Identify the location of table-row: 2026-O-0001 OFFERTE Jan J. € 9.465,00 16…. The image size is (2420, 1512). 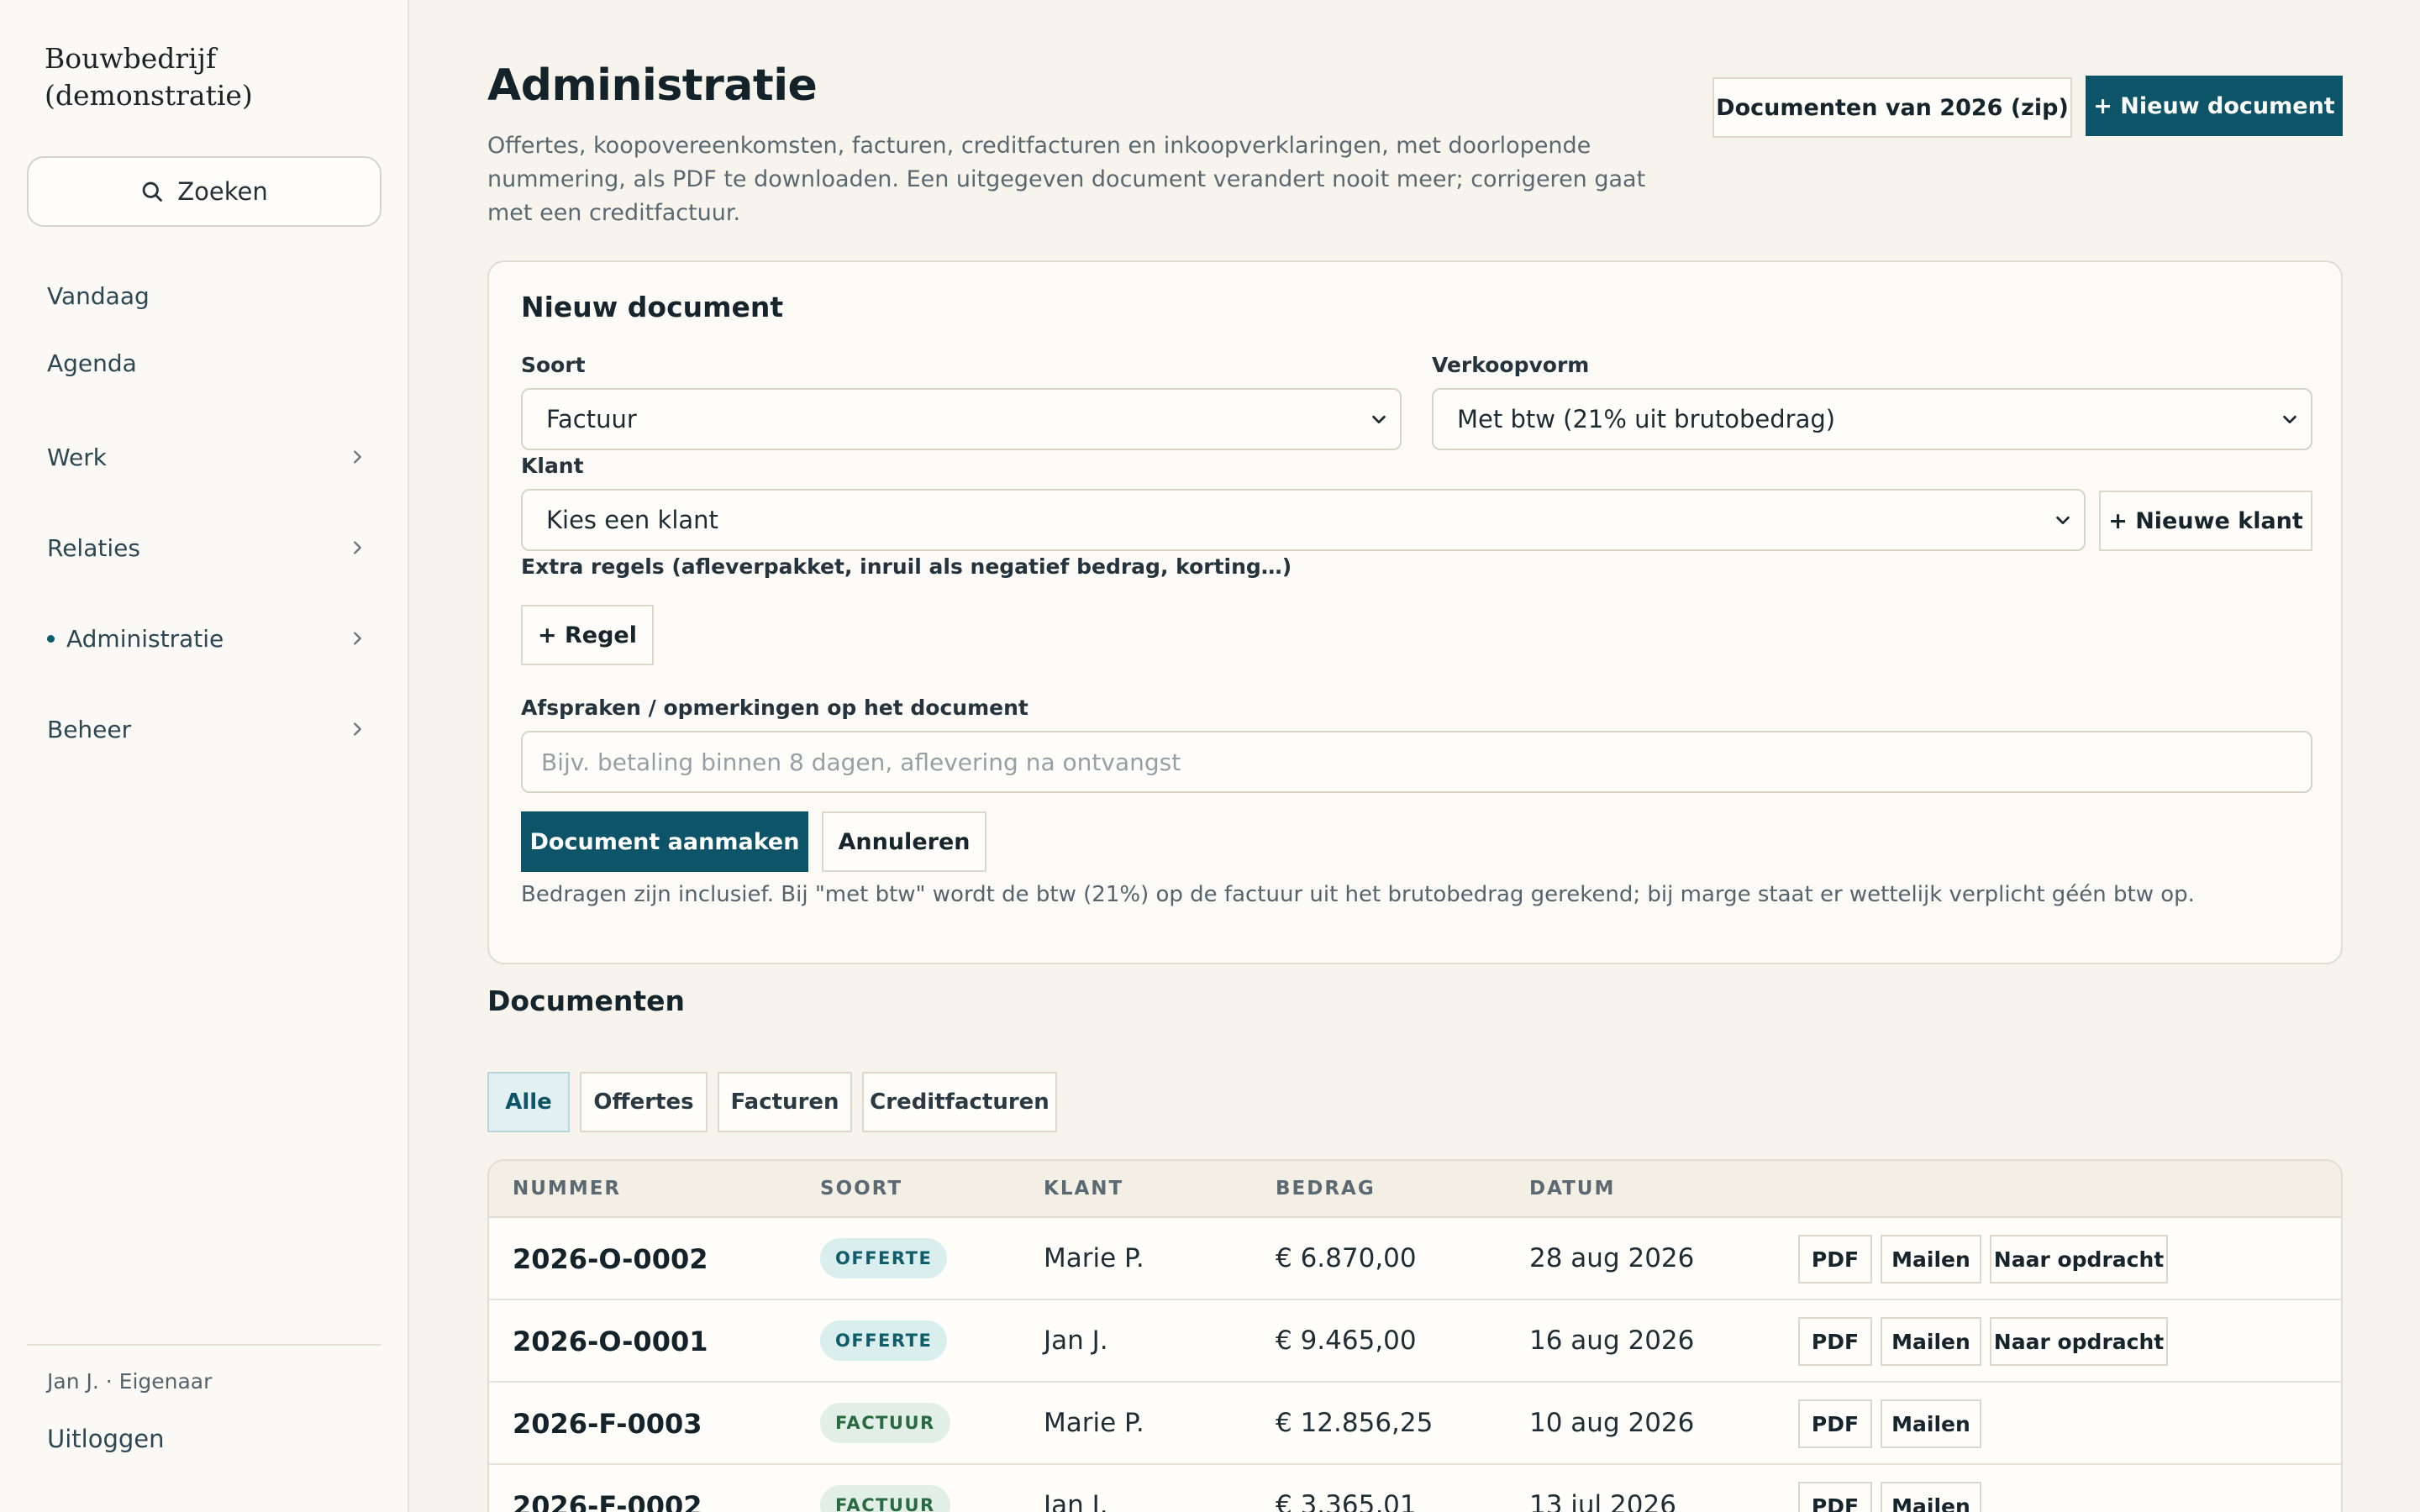
(1415, 1341).